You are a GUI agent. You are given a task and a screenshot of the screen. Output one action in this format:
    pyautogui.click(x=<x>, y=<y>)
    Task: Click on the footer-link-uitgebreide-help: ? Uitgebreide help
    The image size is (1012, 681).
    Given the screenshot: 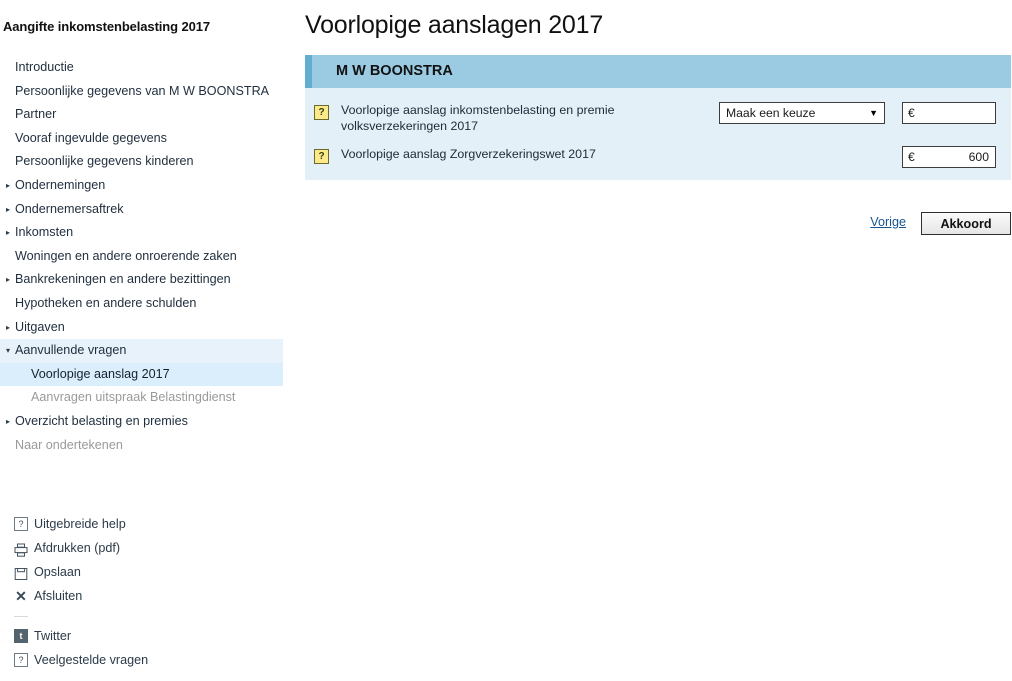 What is the action you would take?
    pyautogui.click(x=147, y=524)
    